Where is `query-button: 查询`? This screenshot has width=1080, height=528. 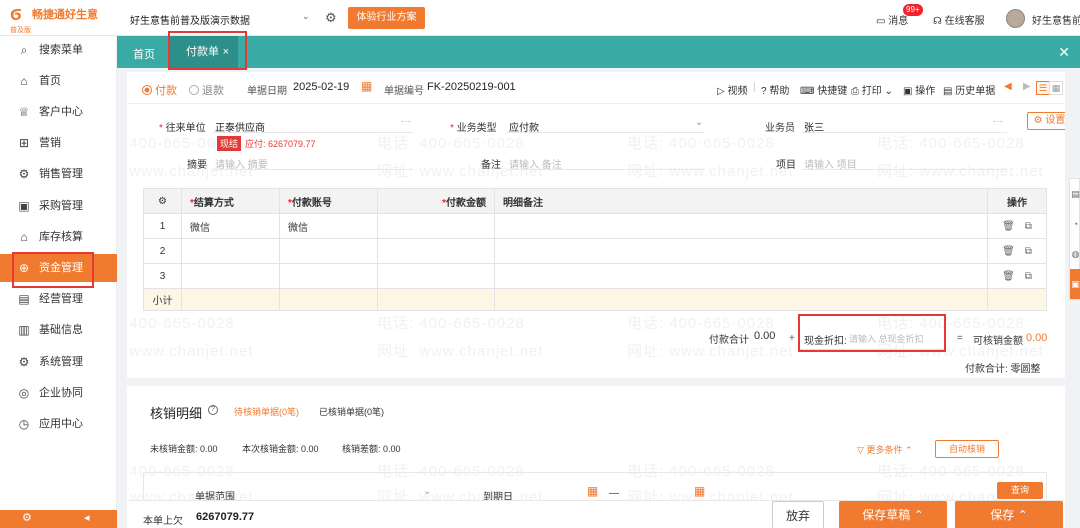 query-button: 查询 is located at coordinates (1020, 490).